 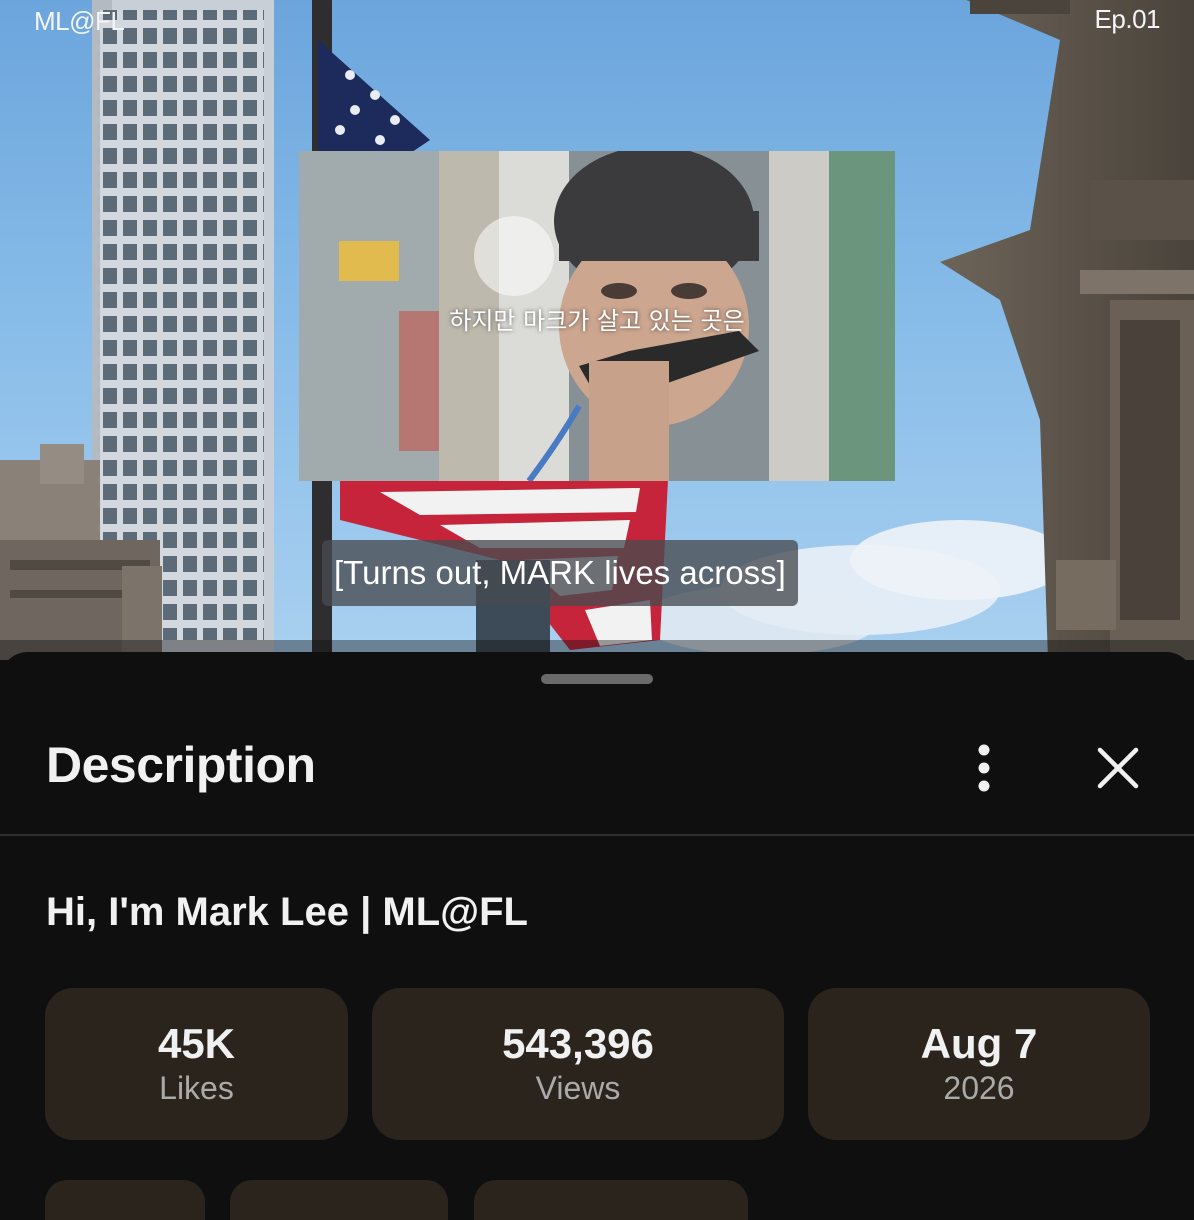 What do you see at coordinates (1127, 19) in the screenshot?
I see `episode-watermark: Ep.01` at bounding box center [1127, 19].